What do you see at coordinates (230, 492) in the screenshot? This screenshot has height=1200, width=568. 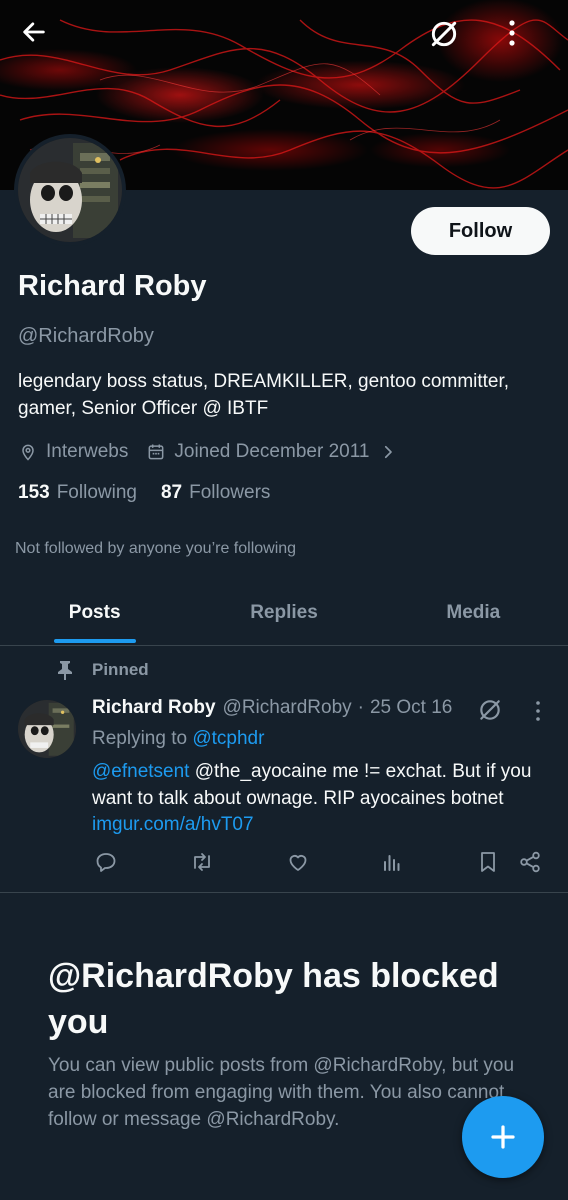 I see `followers-label: Followers` at bounding box center [230, 492].